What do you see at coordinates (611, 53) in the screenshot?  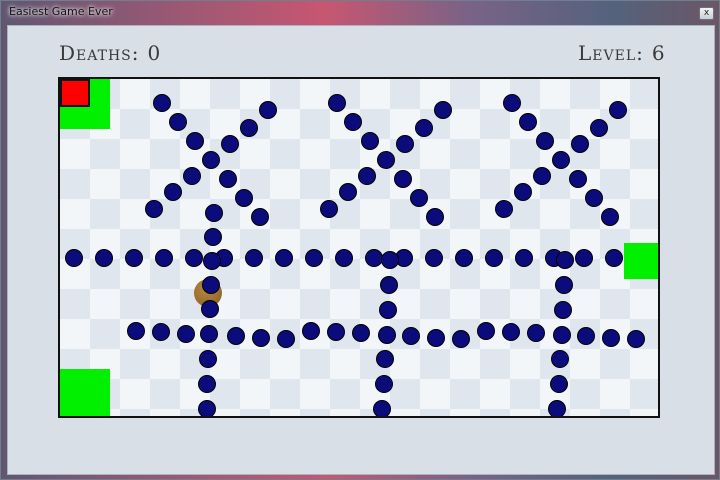 I see `level-label: Level:` at bounding box center [611, 53].